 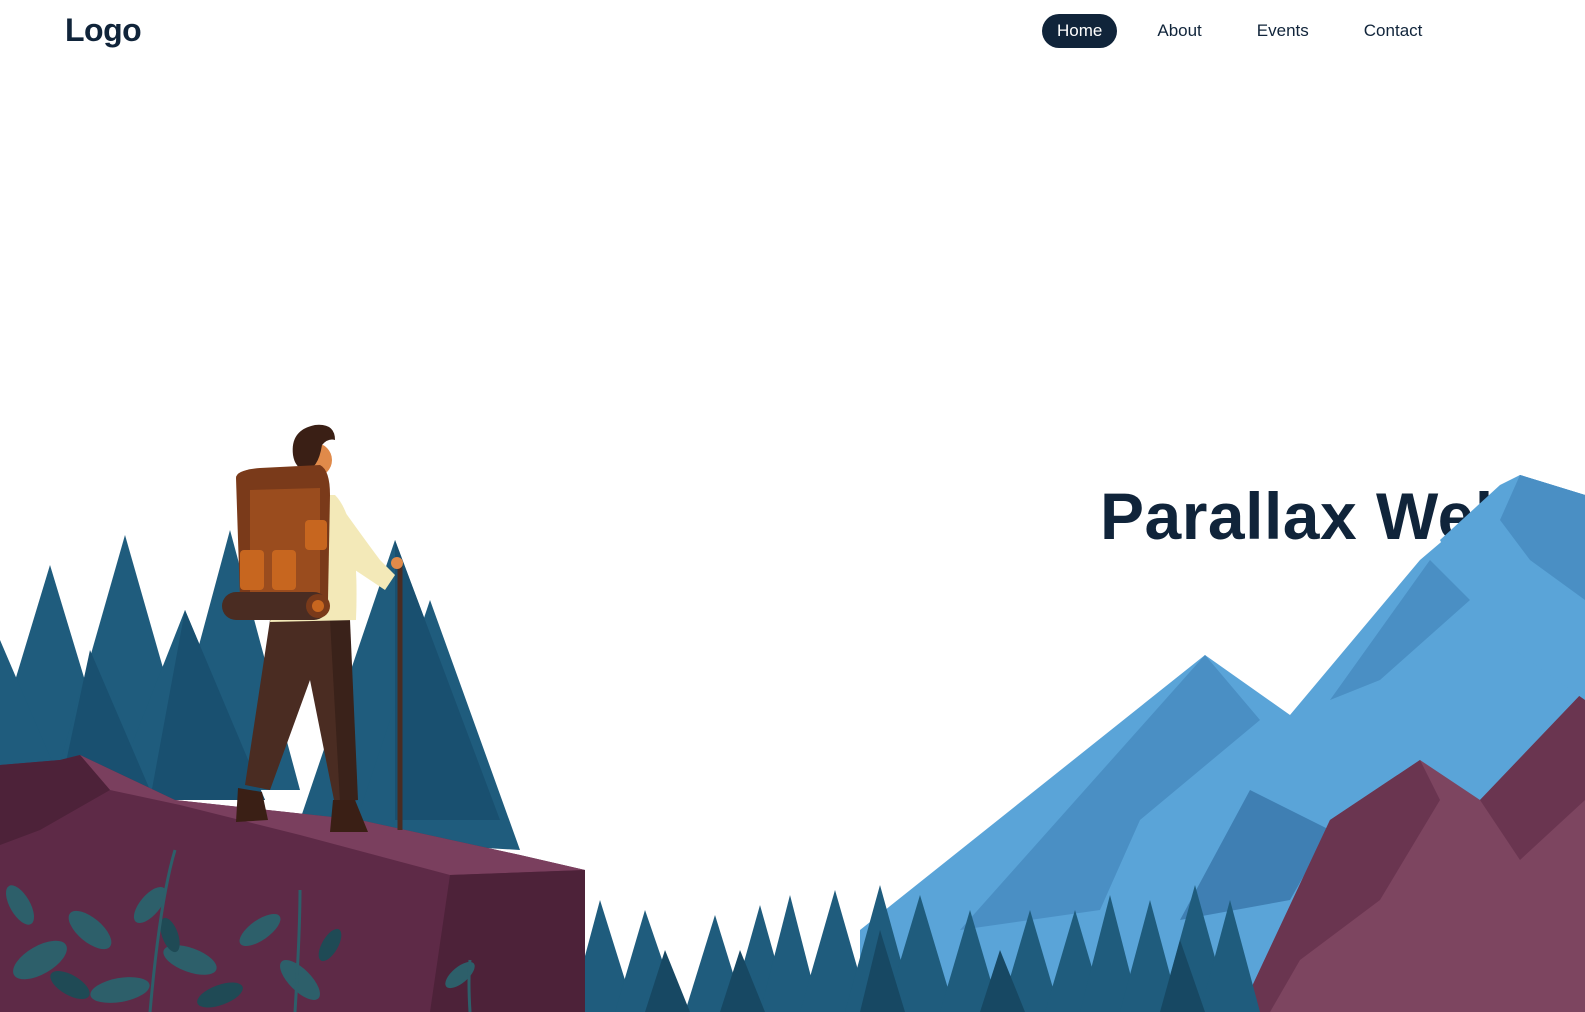 What do you see at coordinates (1393, 31) in the screenshot?
I see `nav-contact-link: Contact` at bounding box center [1393, 31].